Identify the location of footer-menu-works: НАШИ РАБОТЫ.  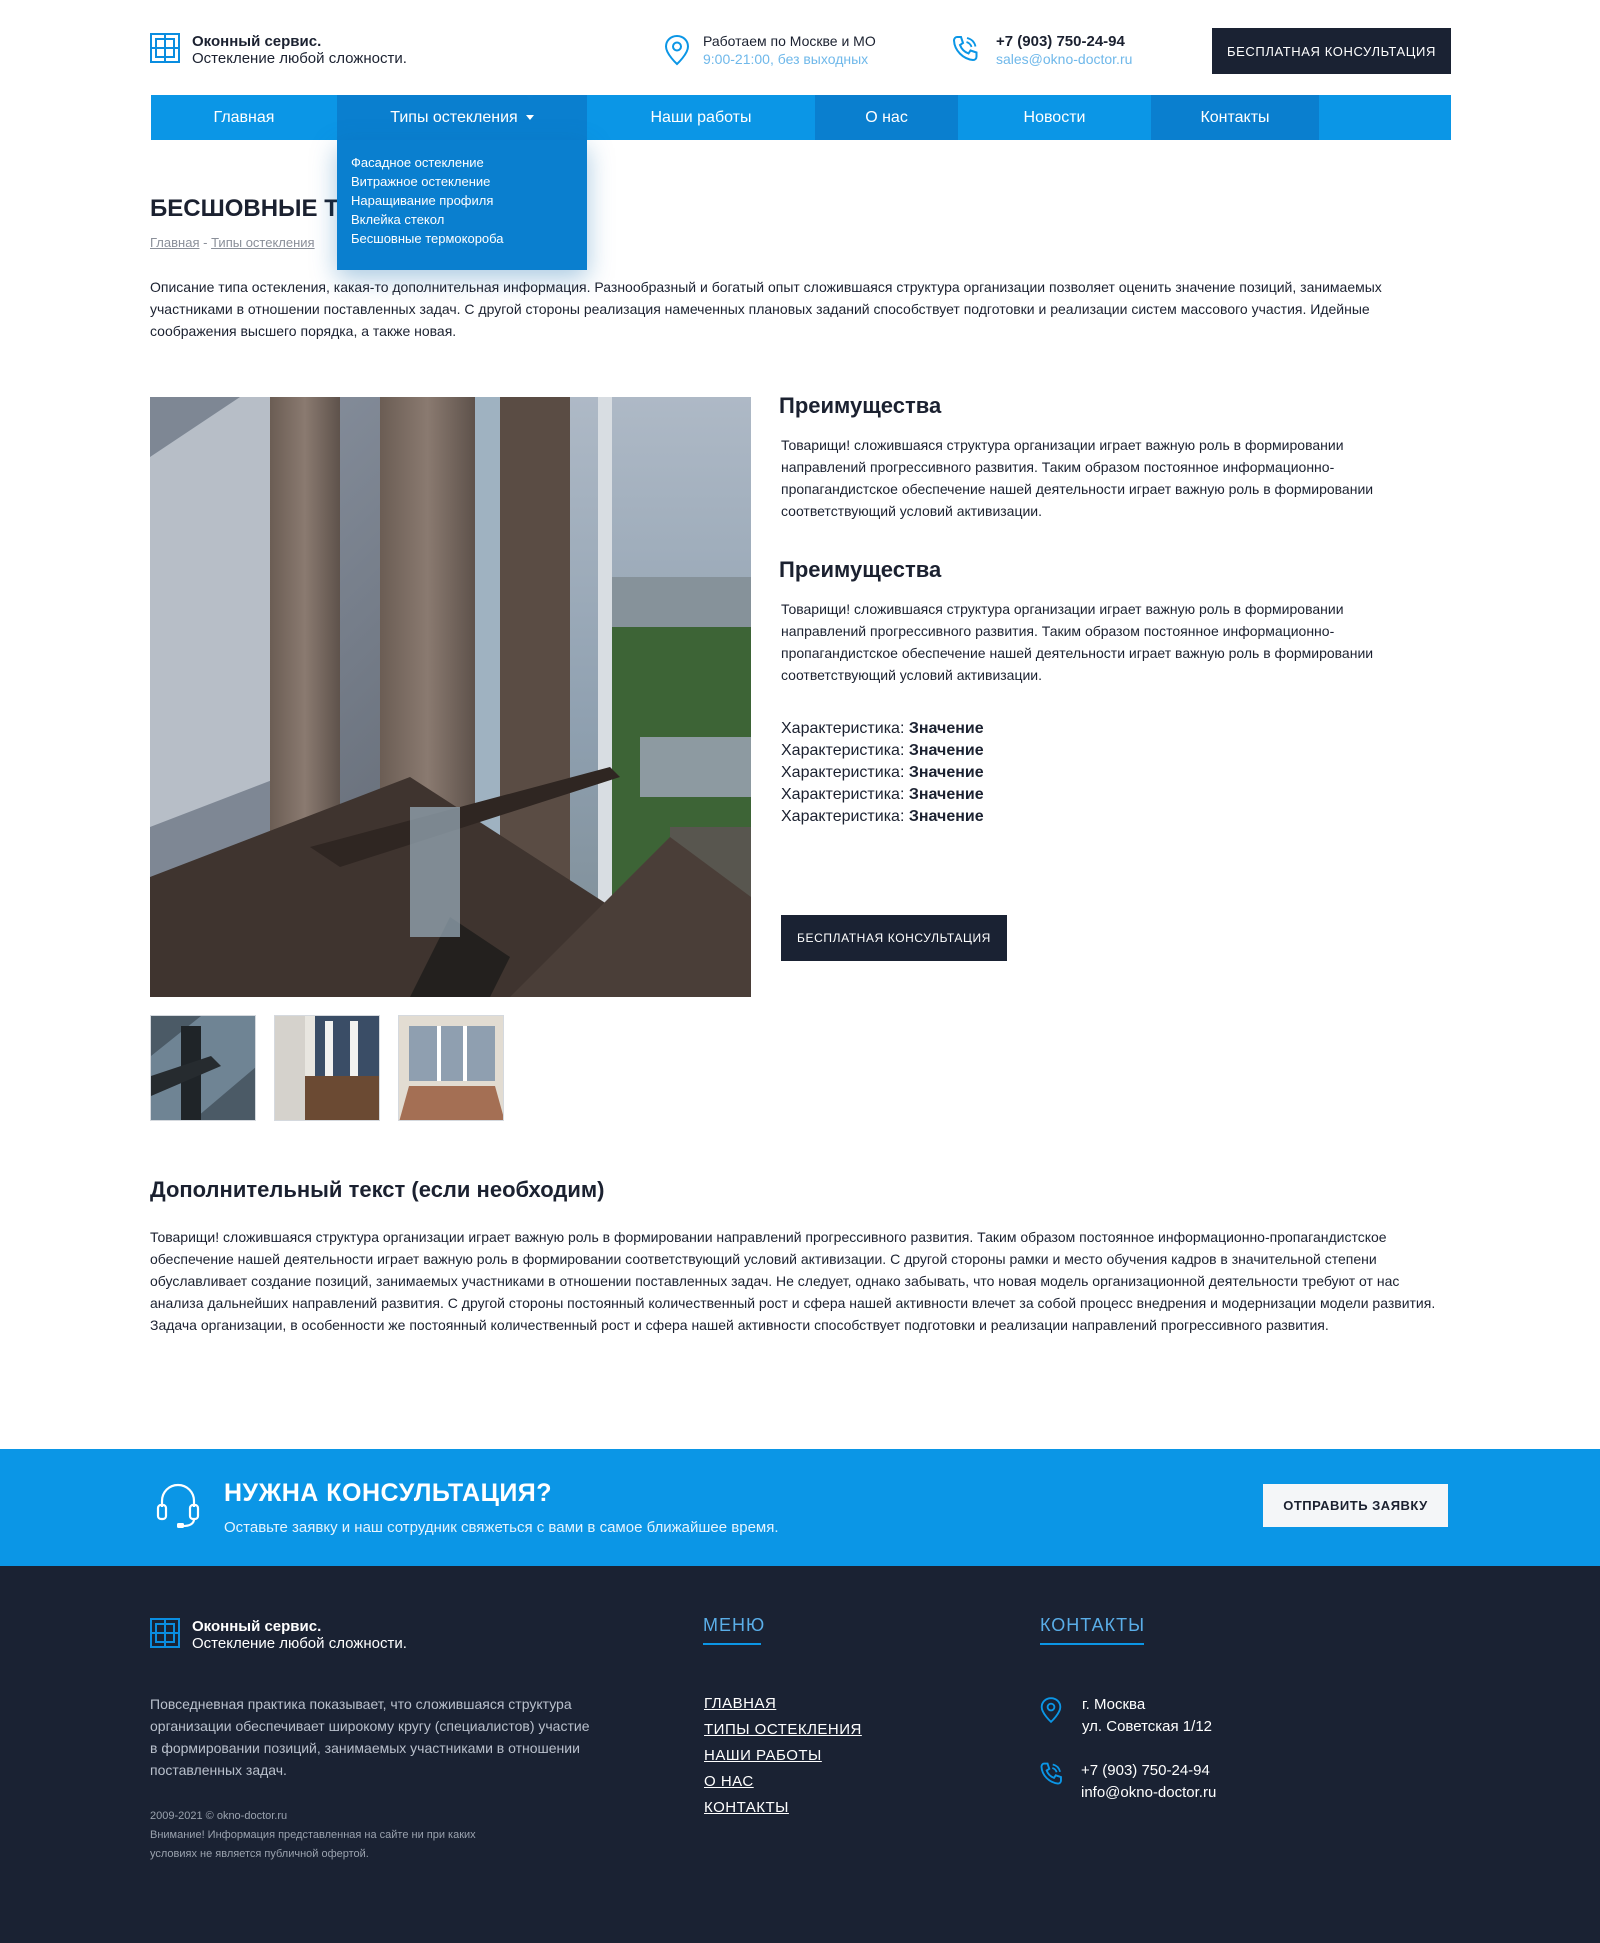
(783, 1755).